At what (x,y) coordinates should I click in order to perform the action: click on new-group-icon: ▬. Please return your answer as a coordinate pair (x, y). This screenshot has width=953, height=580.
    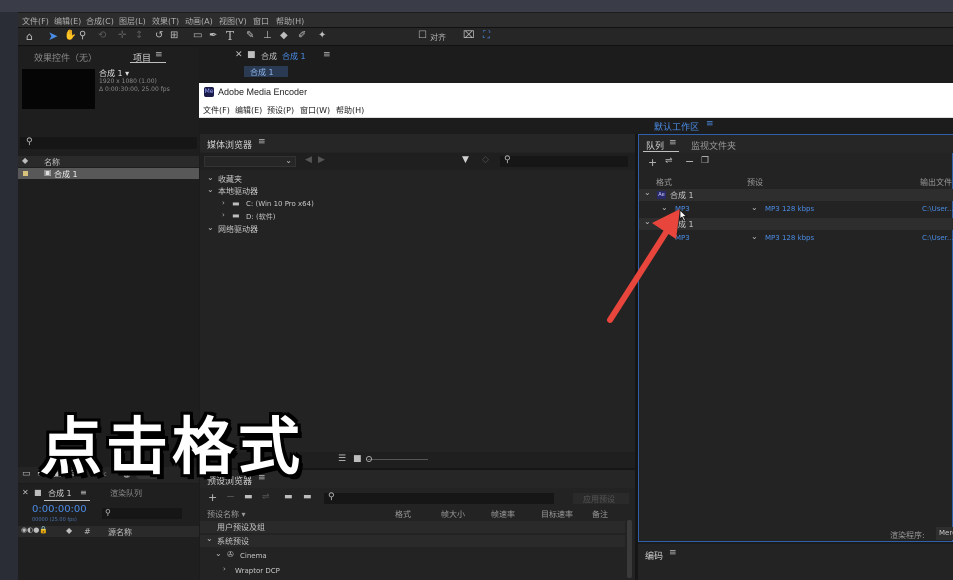
    Looking at the image, I should click on (248, 497).